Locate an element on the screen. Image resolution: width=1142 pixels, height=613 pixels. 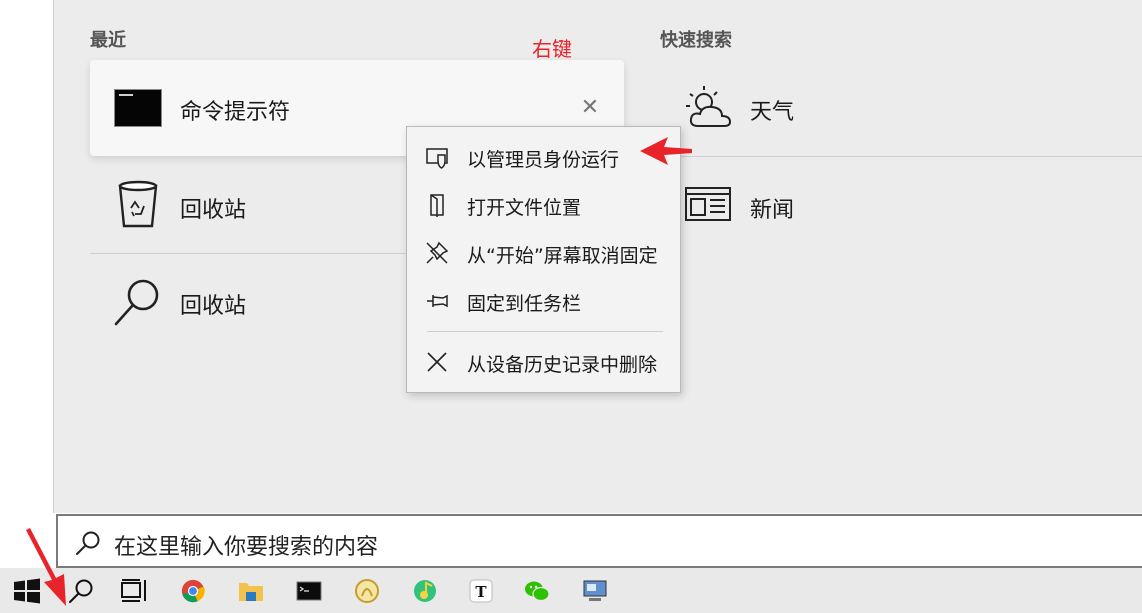
file-explorer-icon is located at coordinates (251, 592).